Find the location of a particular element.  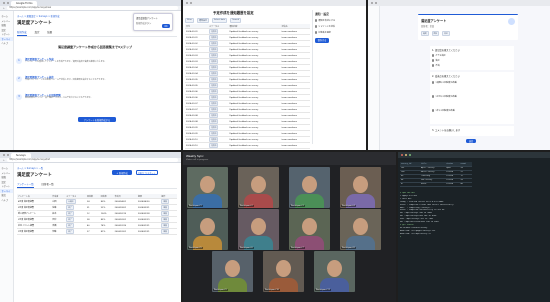

table-cell: 1月度 満足度調査 is located at coordinates (34, 232).